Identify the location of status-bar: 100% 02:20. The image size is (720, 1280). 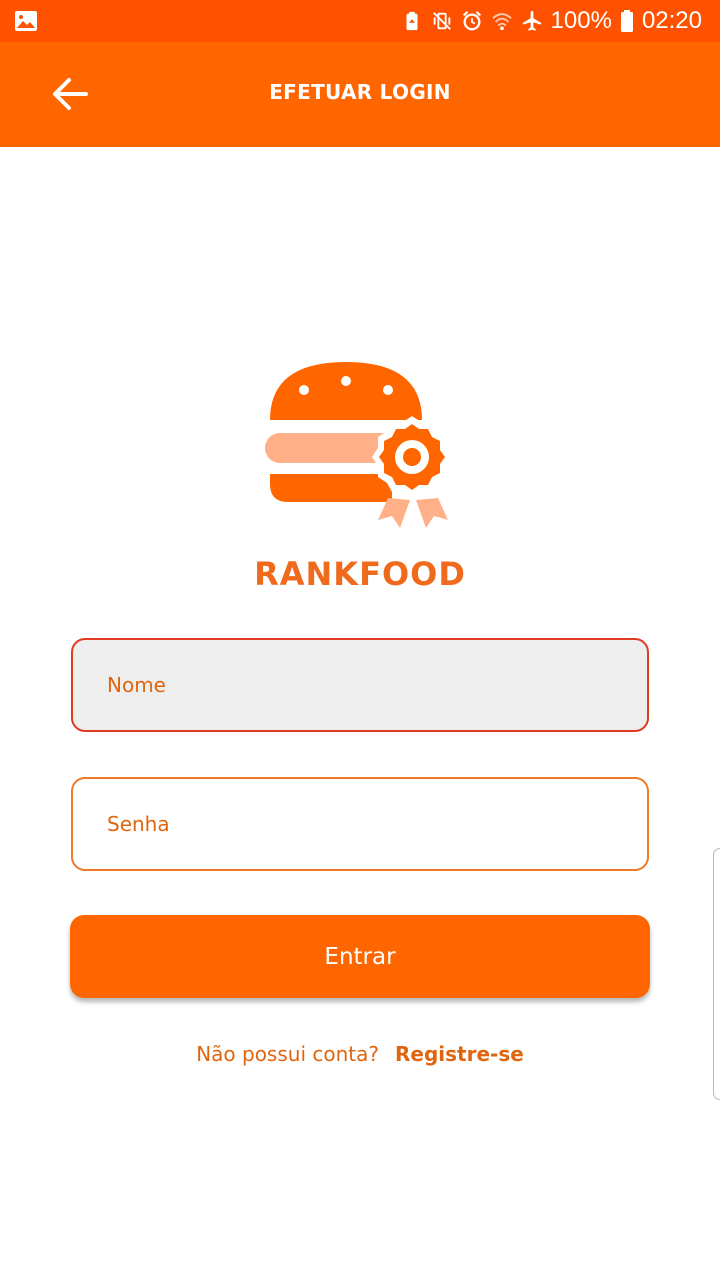
(360, 21).